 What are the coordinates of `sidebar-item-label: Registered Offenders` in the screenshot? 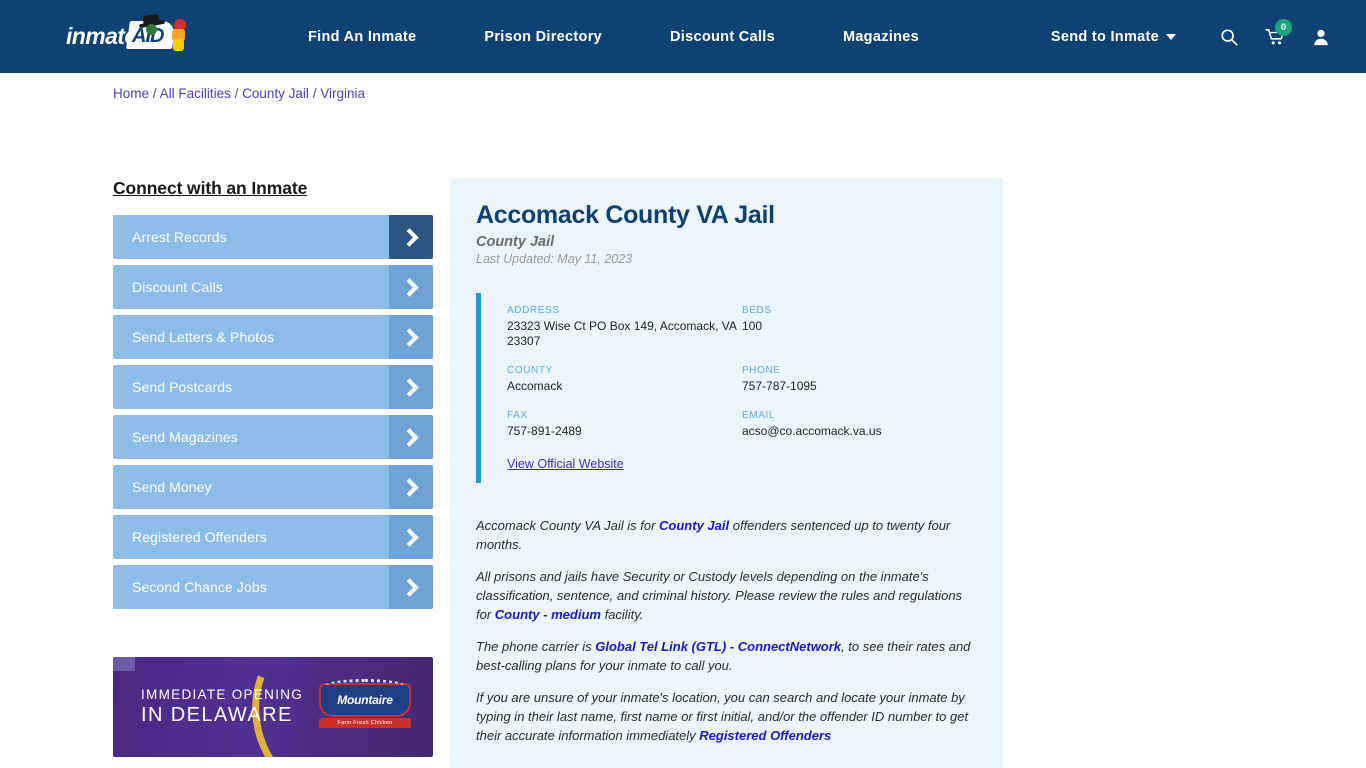 It's located at (199, 537).